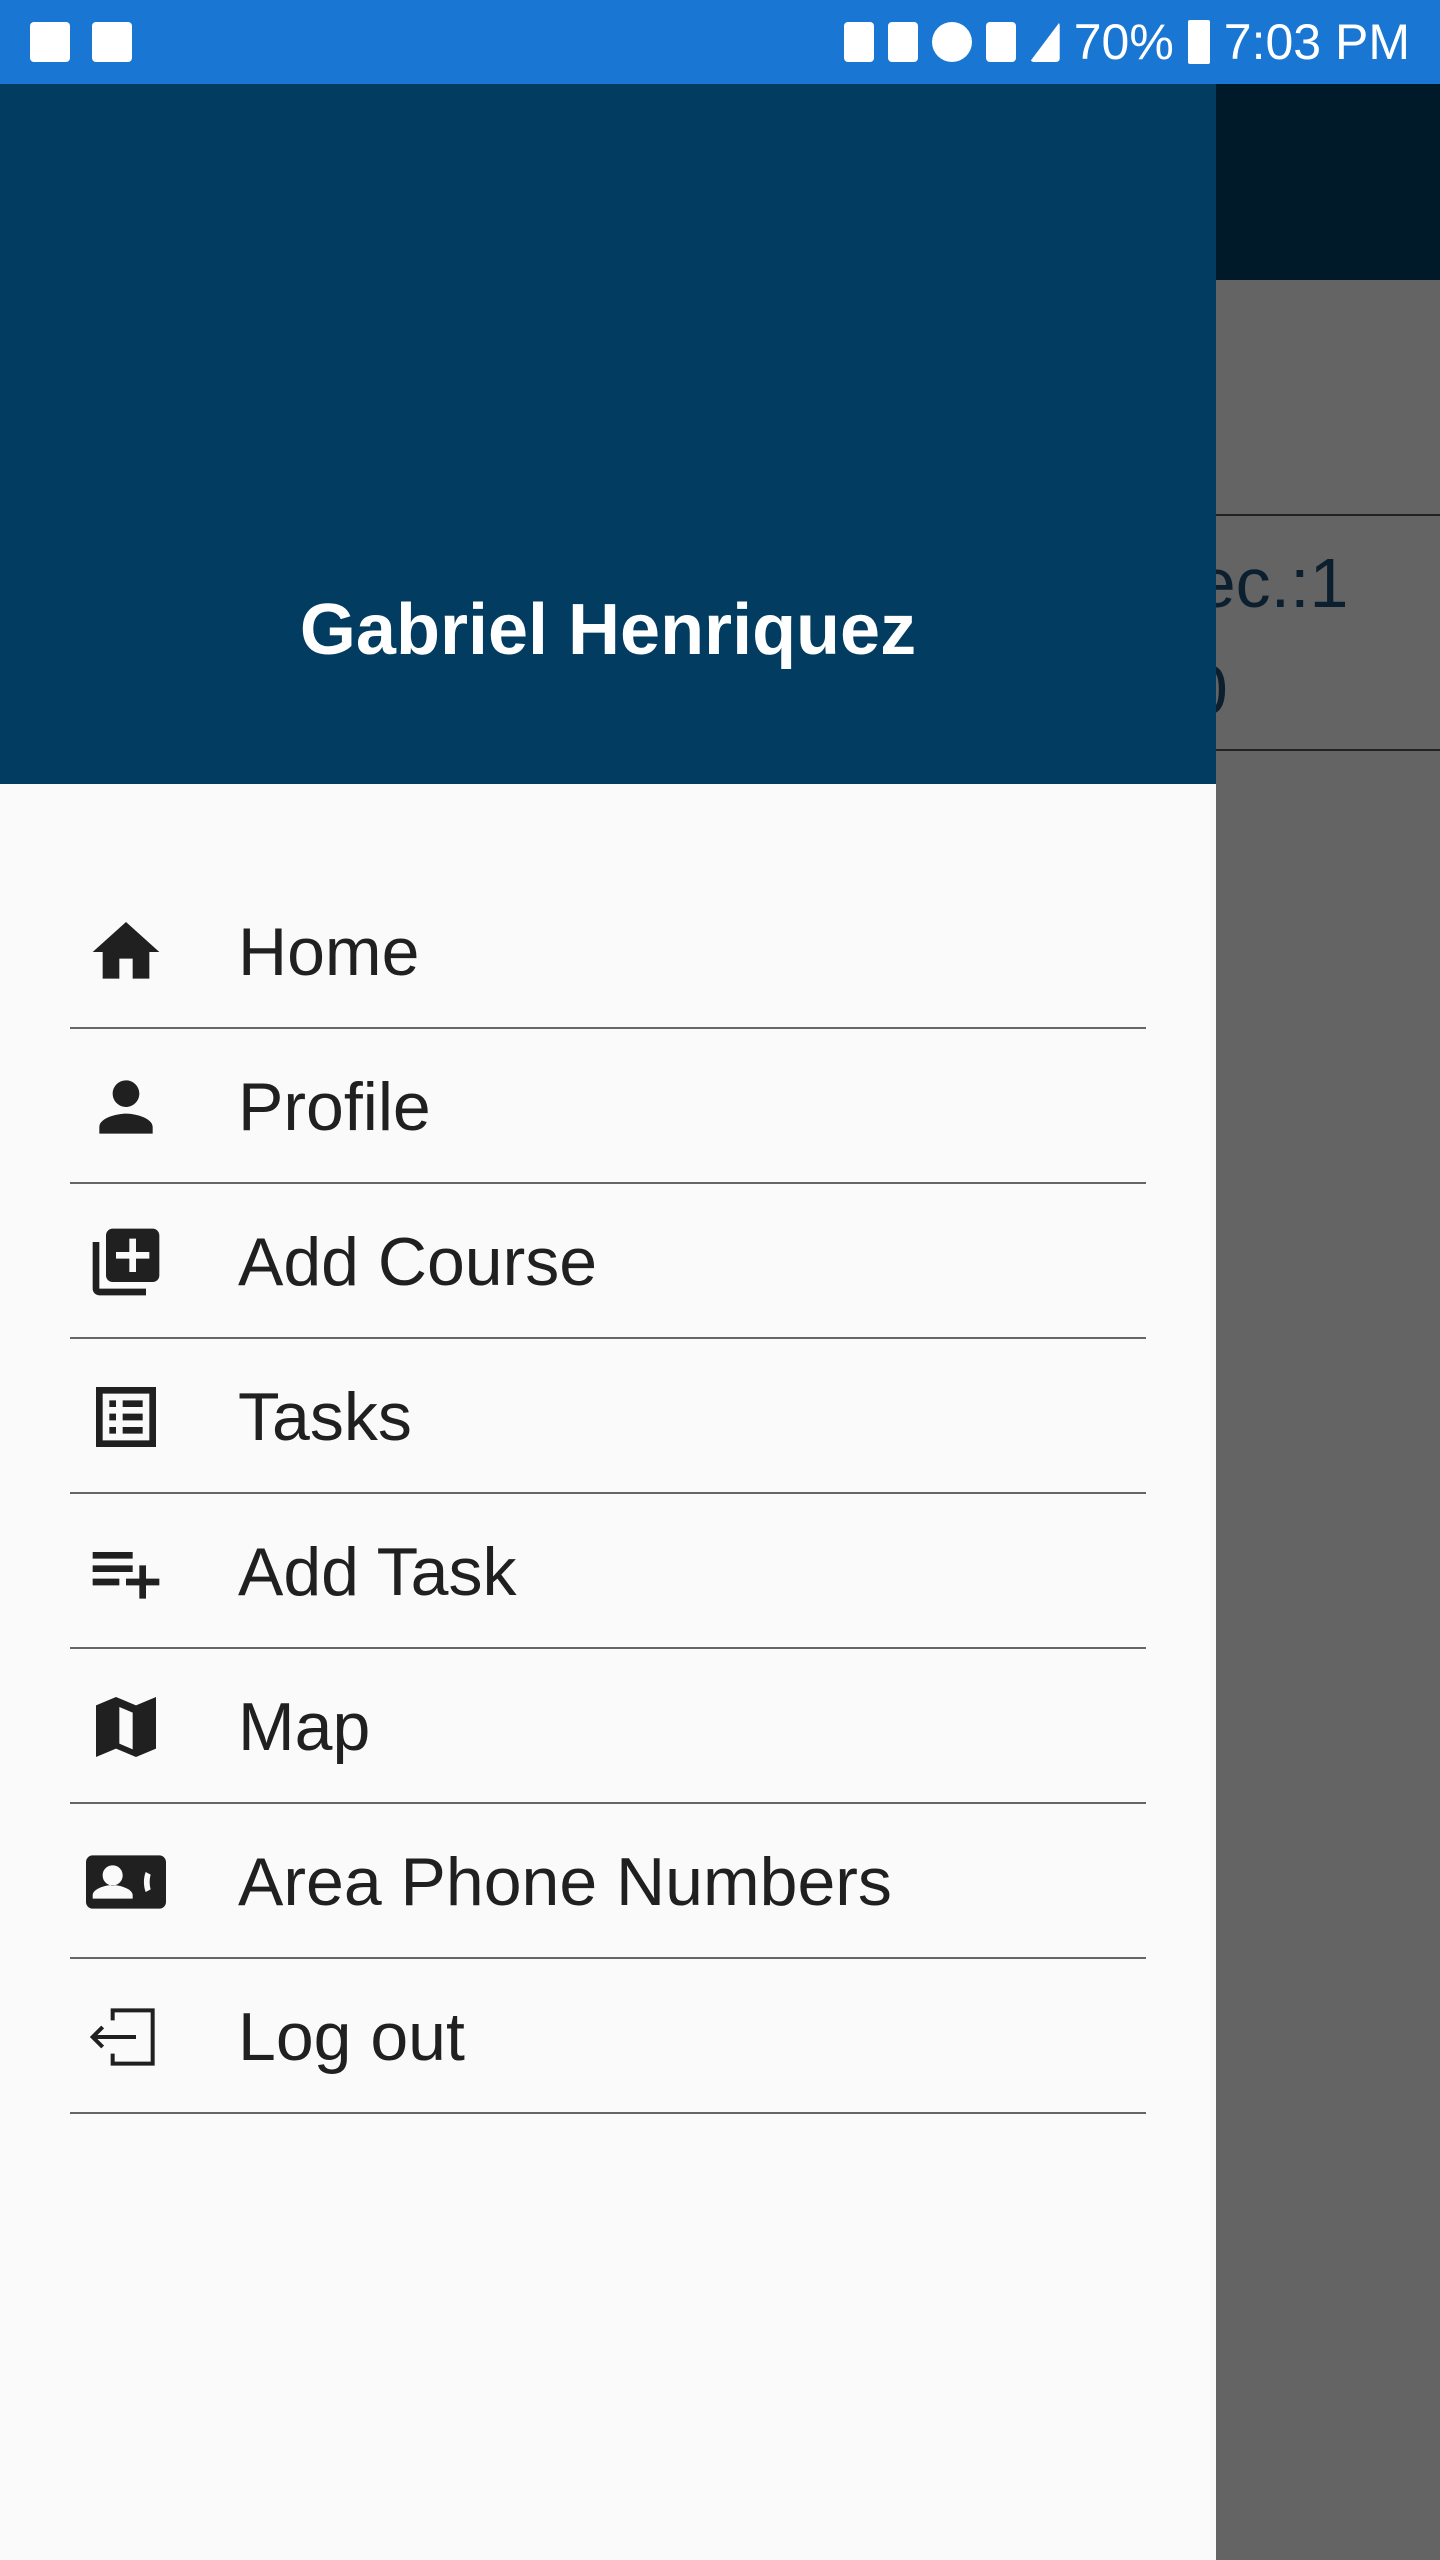  I want to click on battery-icon, so click(1198, 42).